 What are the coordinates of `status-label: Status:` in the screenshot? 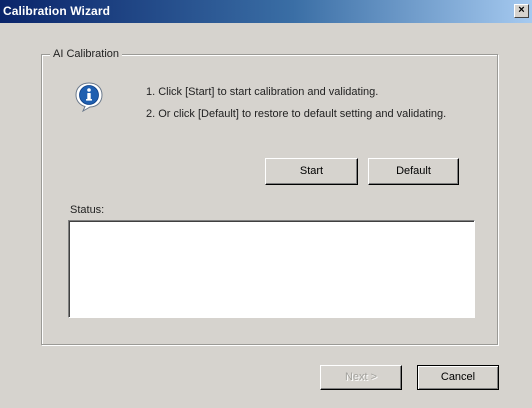 It's located at (87, 210).